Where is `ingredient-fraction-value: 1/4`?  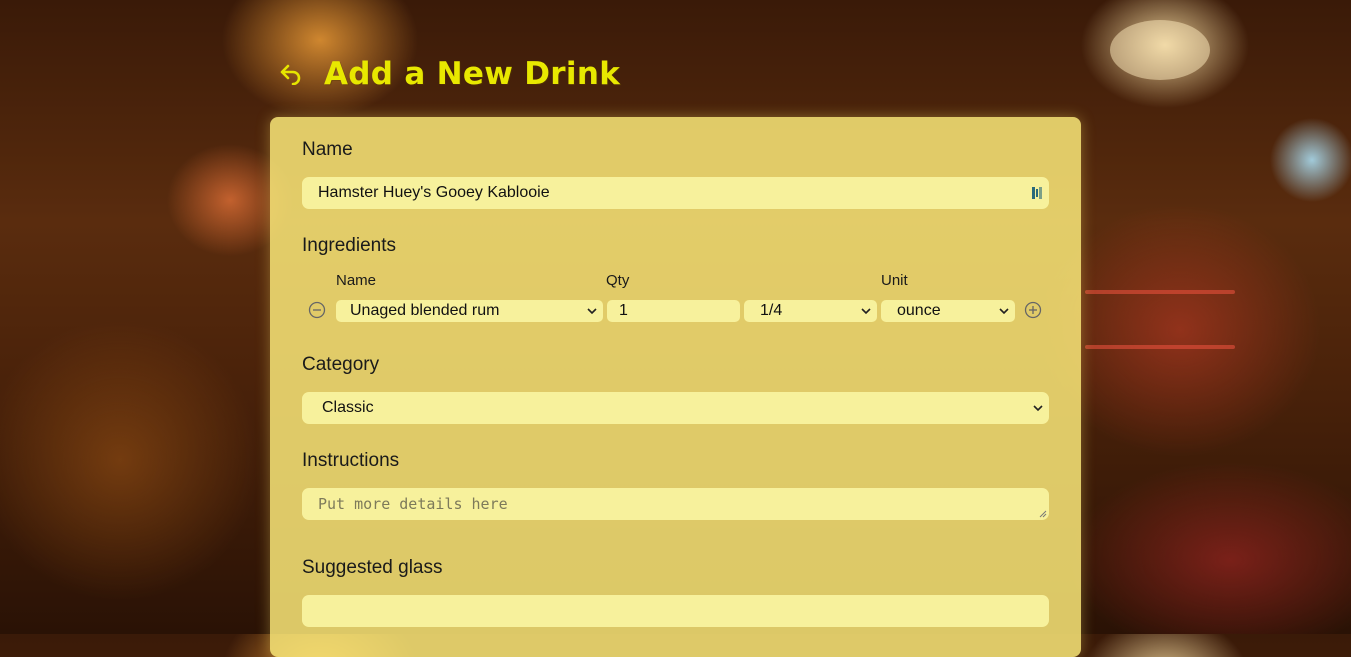 ingredient-fraction-value: 1/4 is located at coordinates (771, 310).